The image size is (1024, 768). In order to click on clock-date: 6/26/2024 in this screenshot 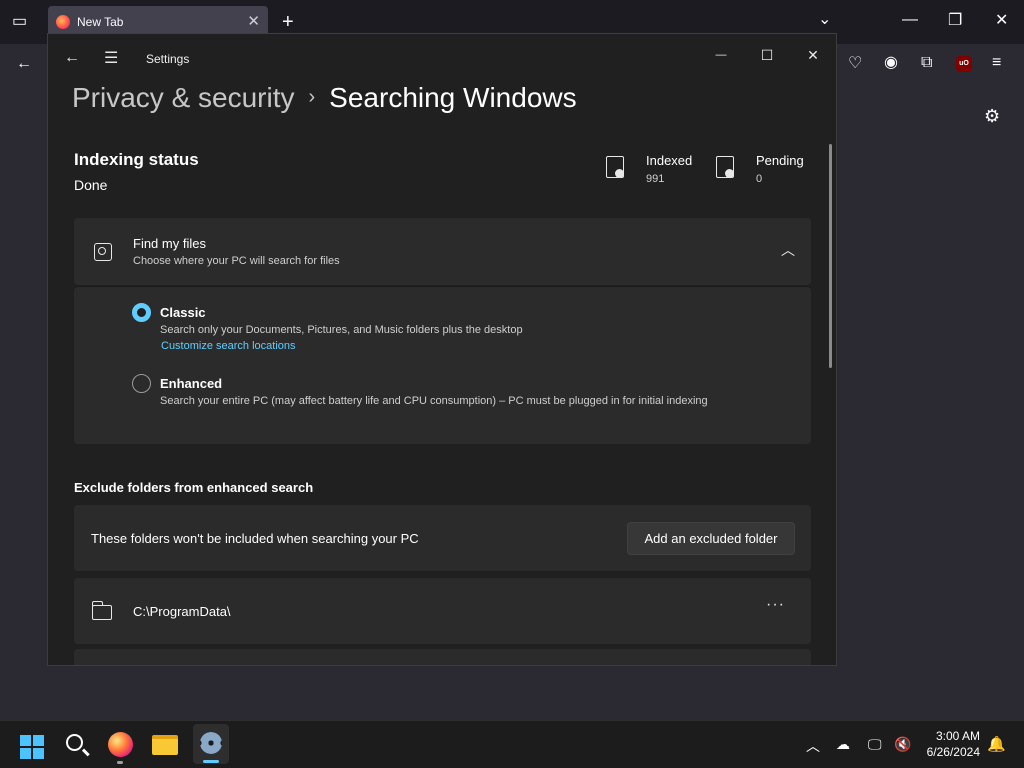, I will do `click(953, 752)`.